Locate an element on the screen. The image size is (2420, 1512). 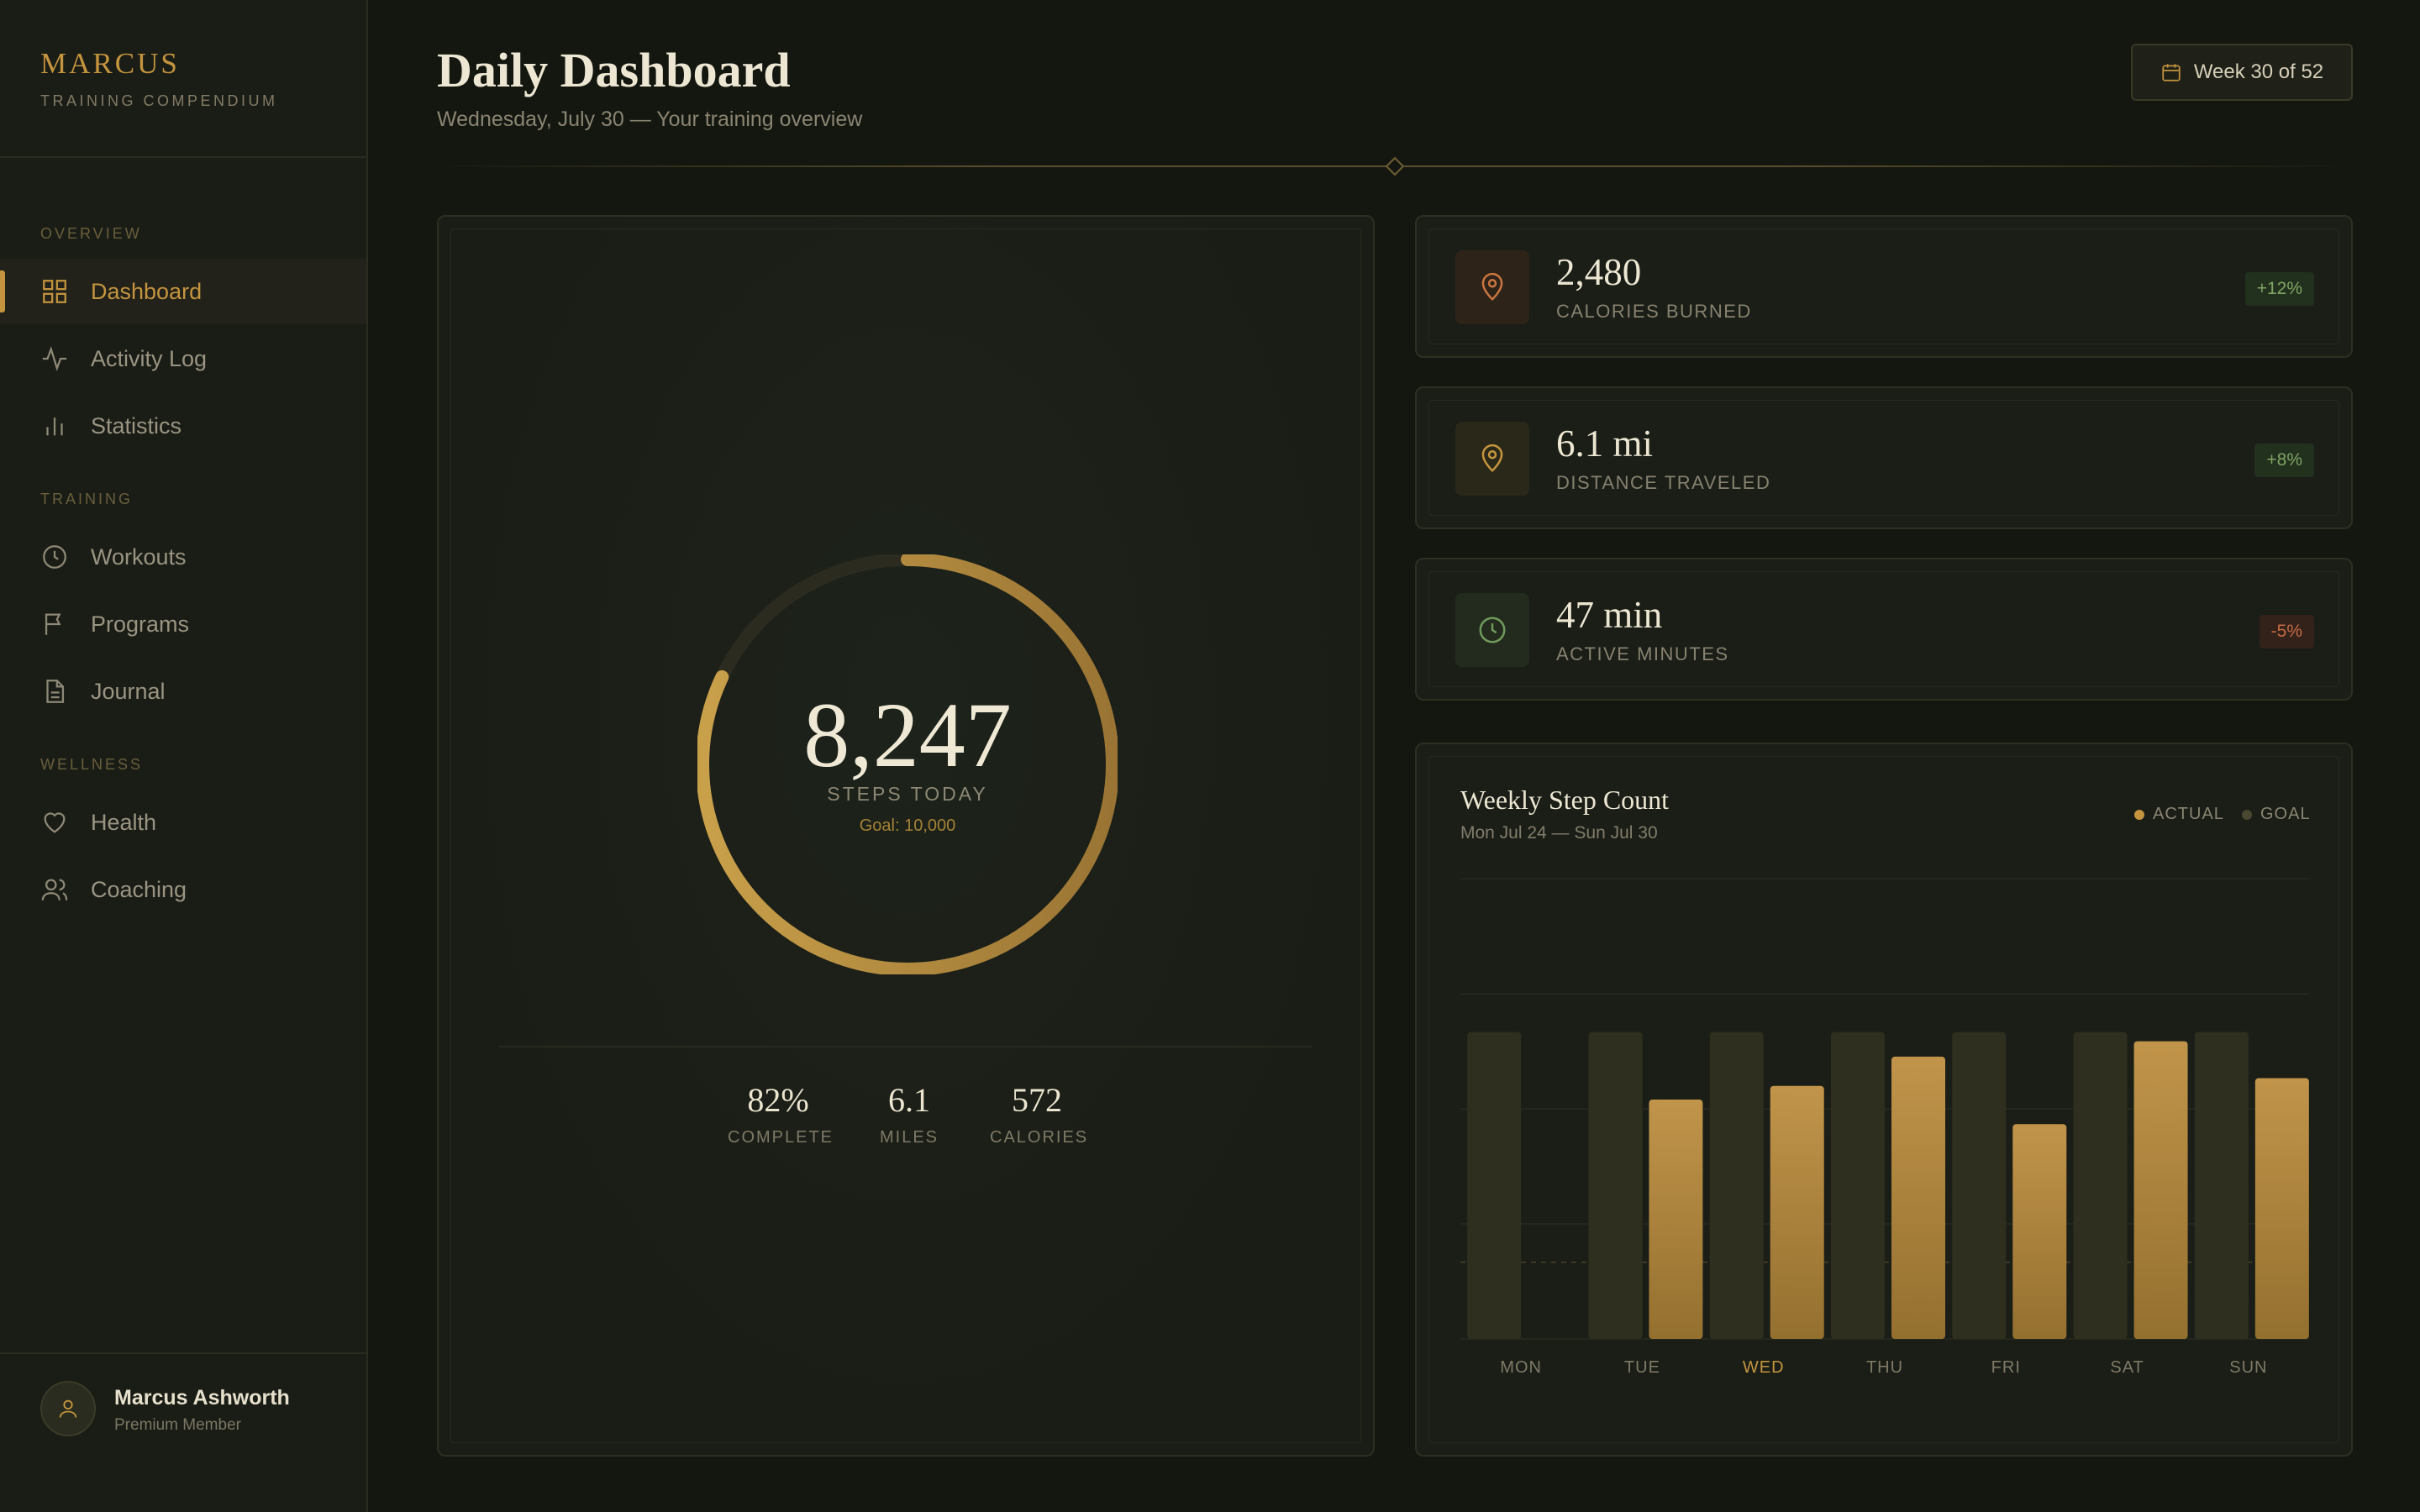
goal-bar-tue is located at coordinates (1616, 1185).